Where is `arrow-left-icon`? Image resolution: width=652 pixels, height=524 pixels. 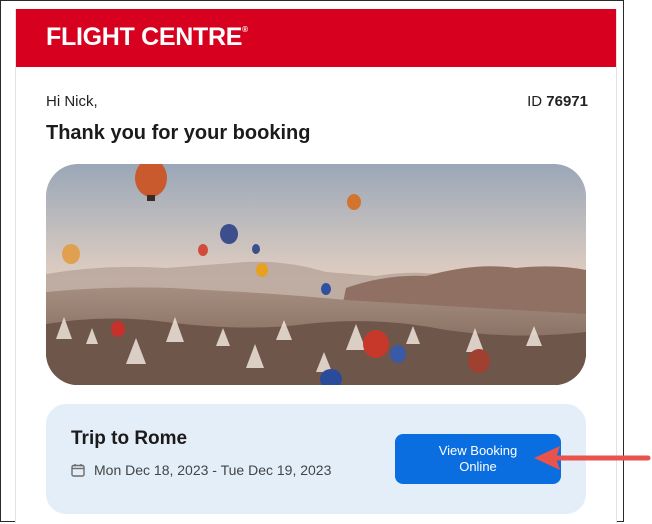 arrow-left-icon is located at coordinates (592, 458).